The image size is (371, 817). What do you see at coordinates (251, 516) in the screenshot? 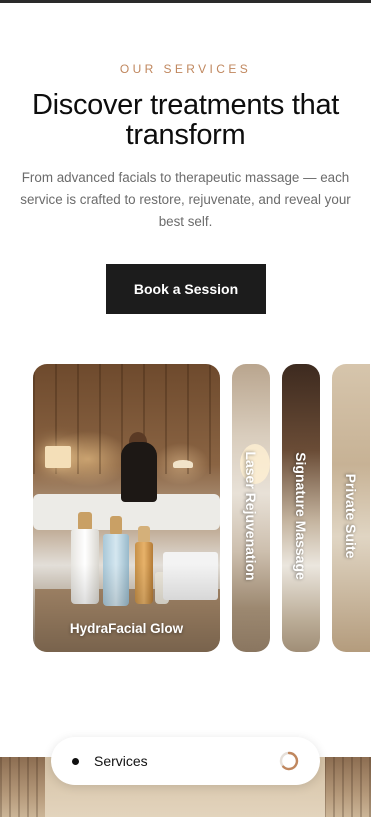
I see `service-card-label: Laser Rejuvenation` at bounding box center [251, 516].